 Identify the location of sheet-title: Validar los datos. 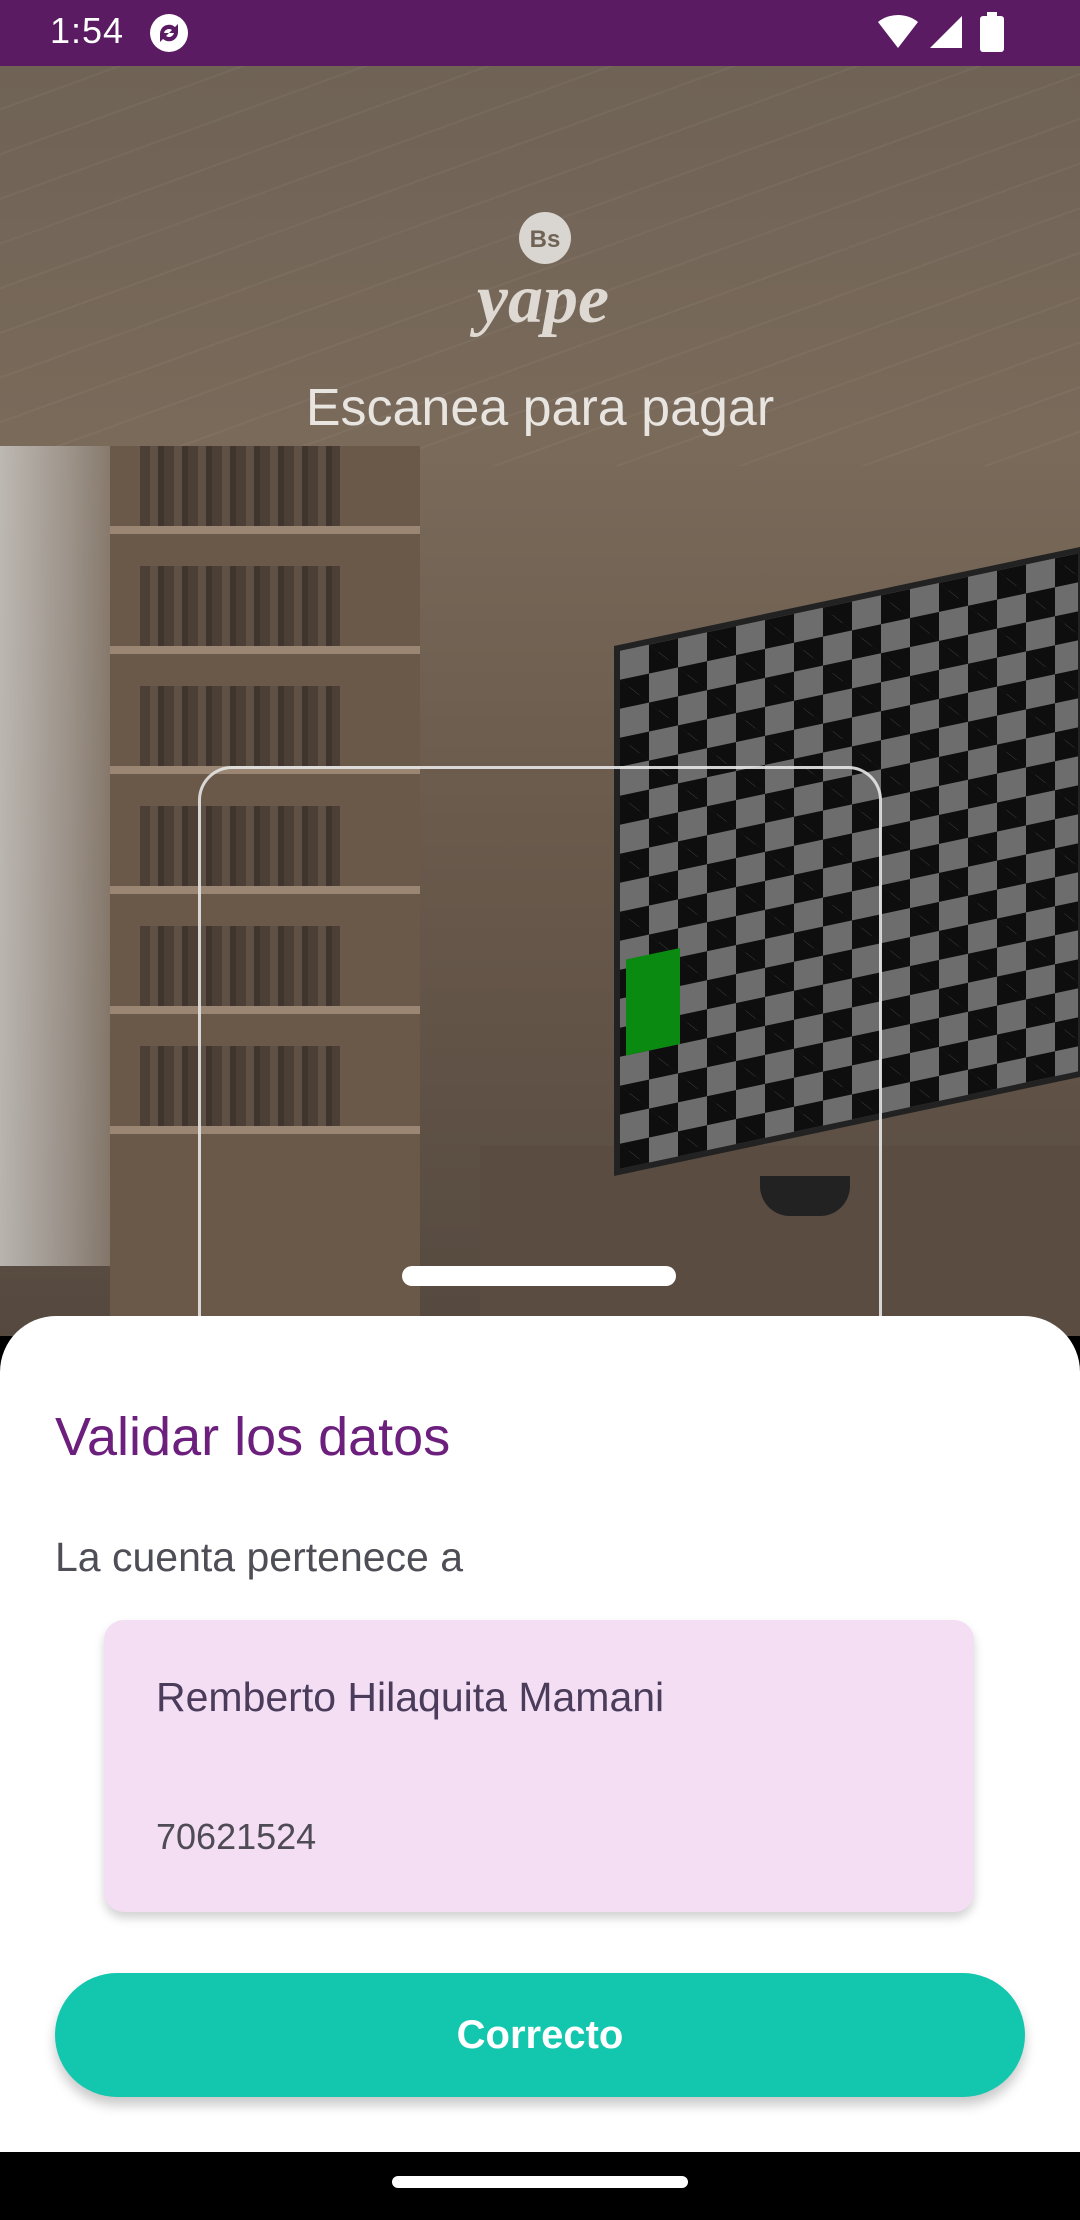
(253, 1437).